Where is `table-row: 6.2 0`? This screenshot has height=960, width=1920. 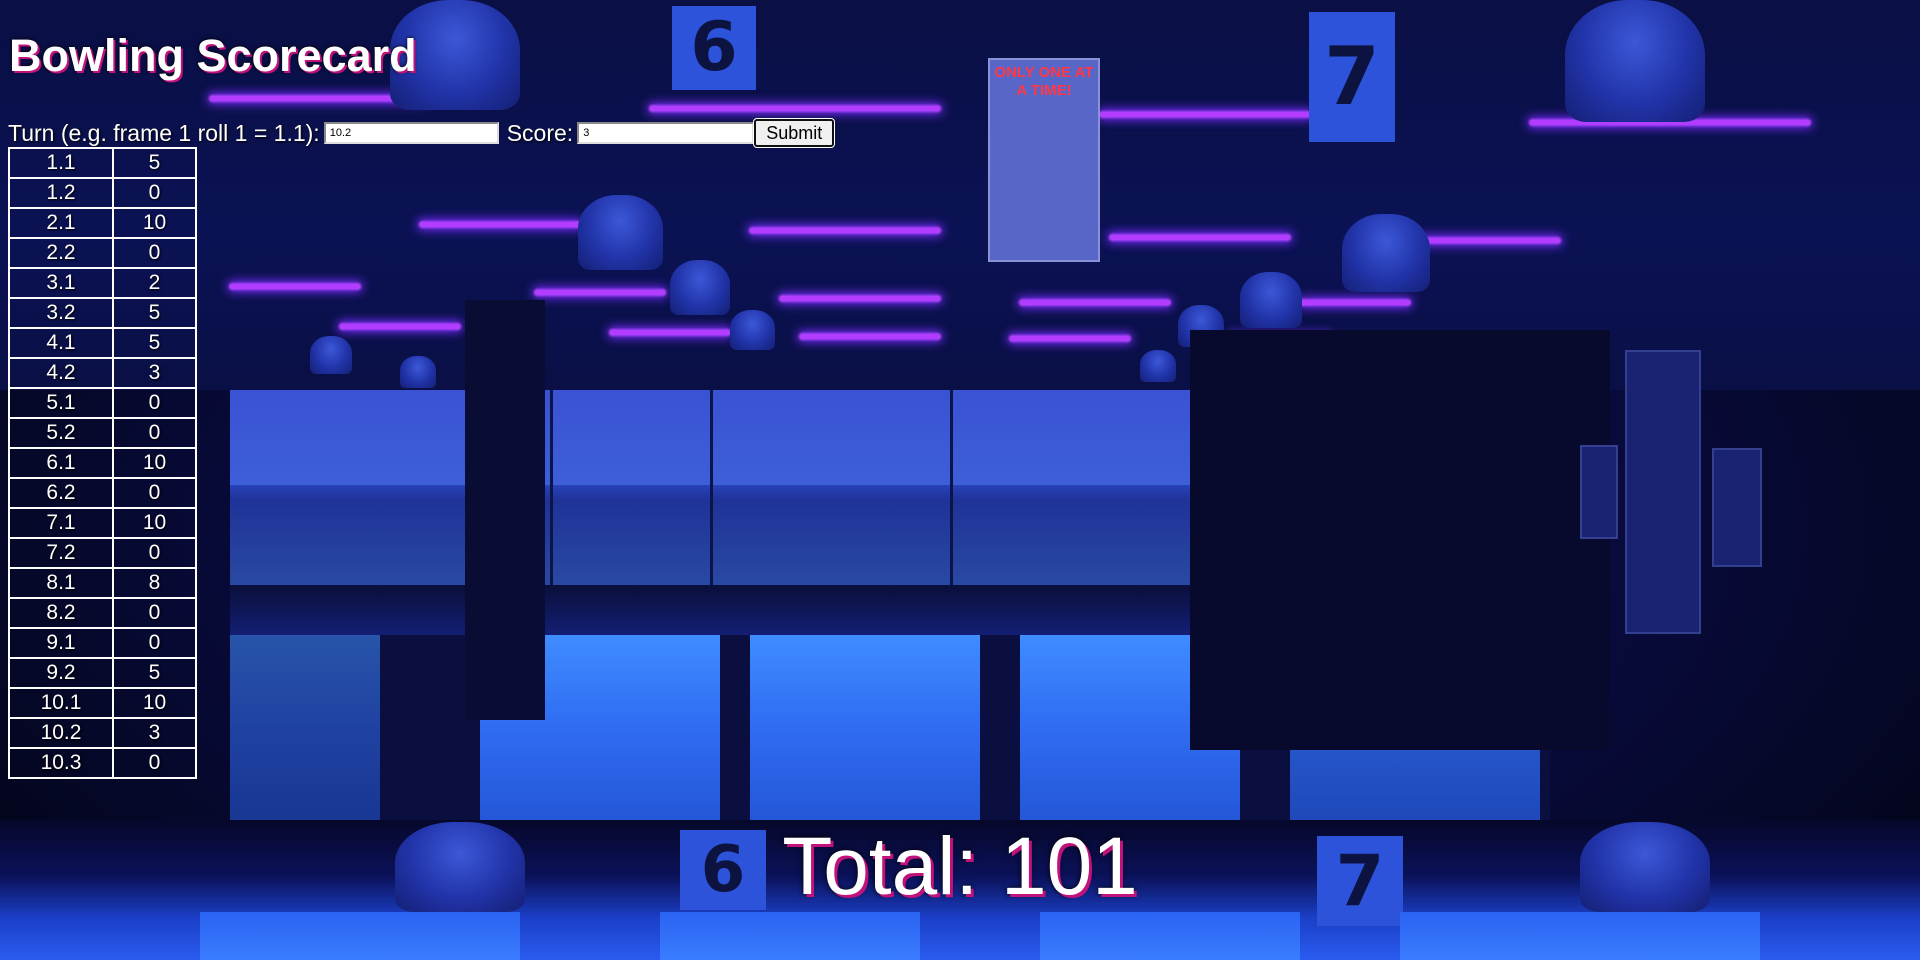 table-row: 6.2 0 is located at coordinates (102, 493).